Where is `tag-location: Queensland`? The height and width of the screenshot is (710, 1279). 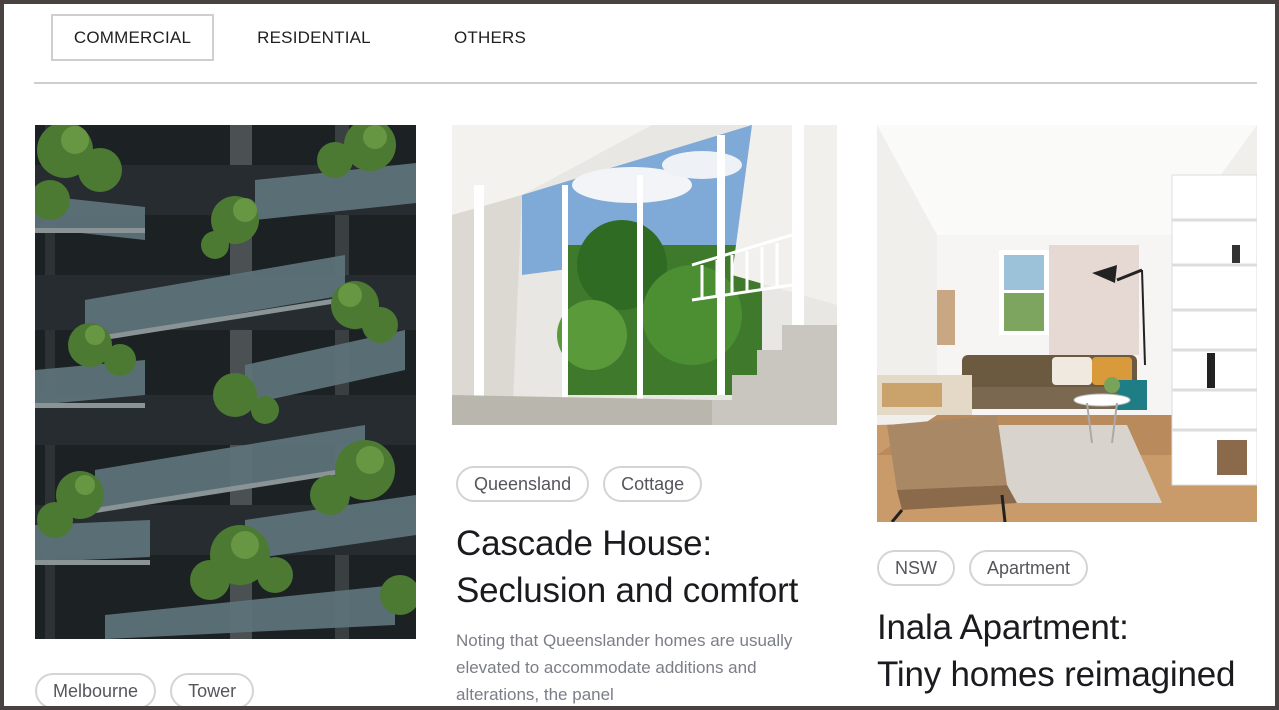
tag-location: Queensland is located at coordinates (523, 484).